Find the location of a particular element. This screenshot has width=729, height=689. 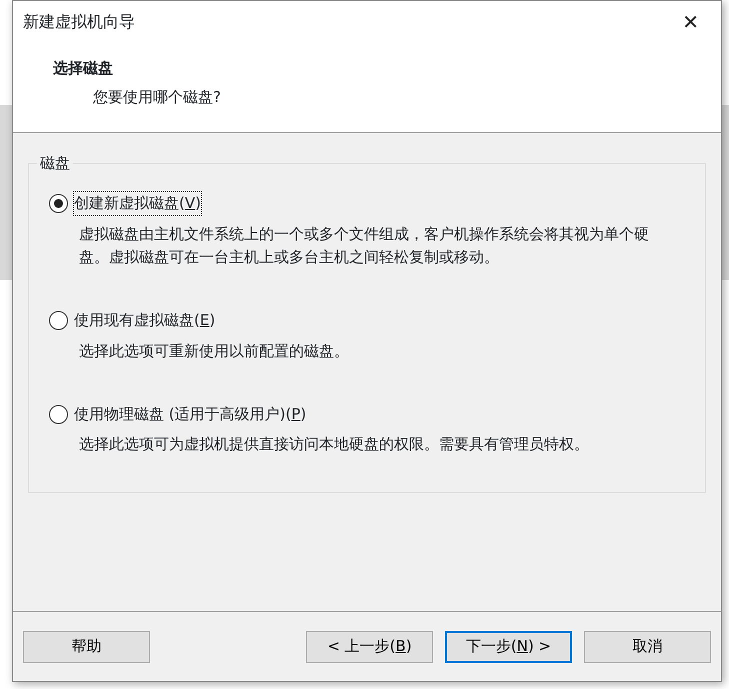

back-button: < 上一步(B) is located at coordinates (369, 646).